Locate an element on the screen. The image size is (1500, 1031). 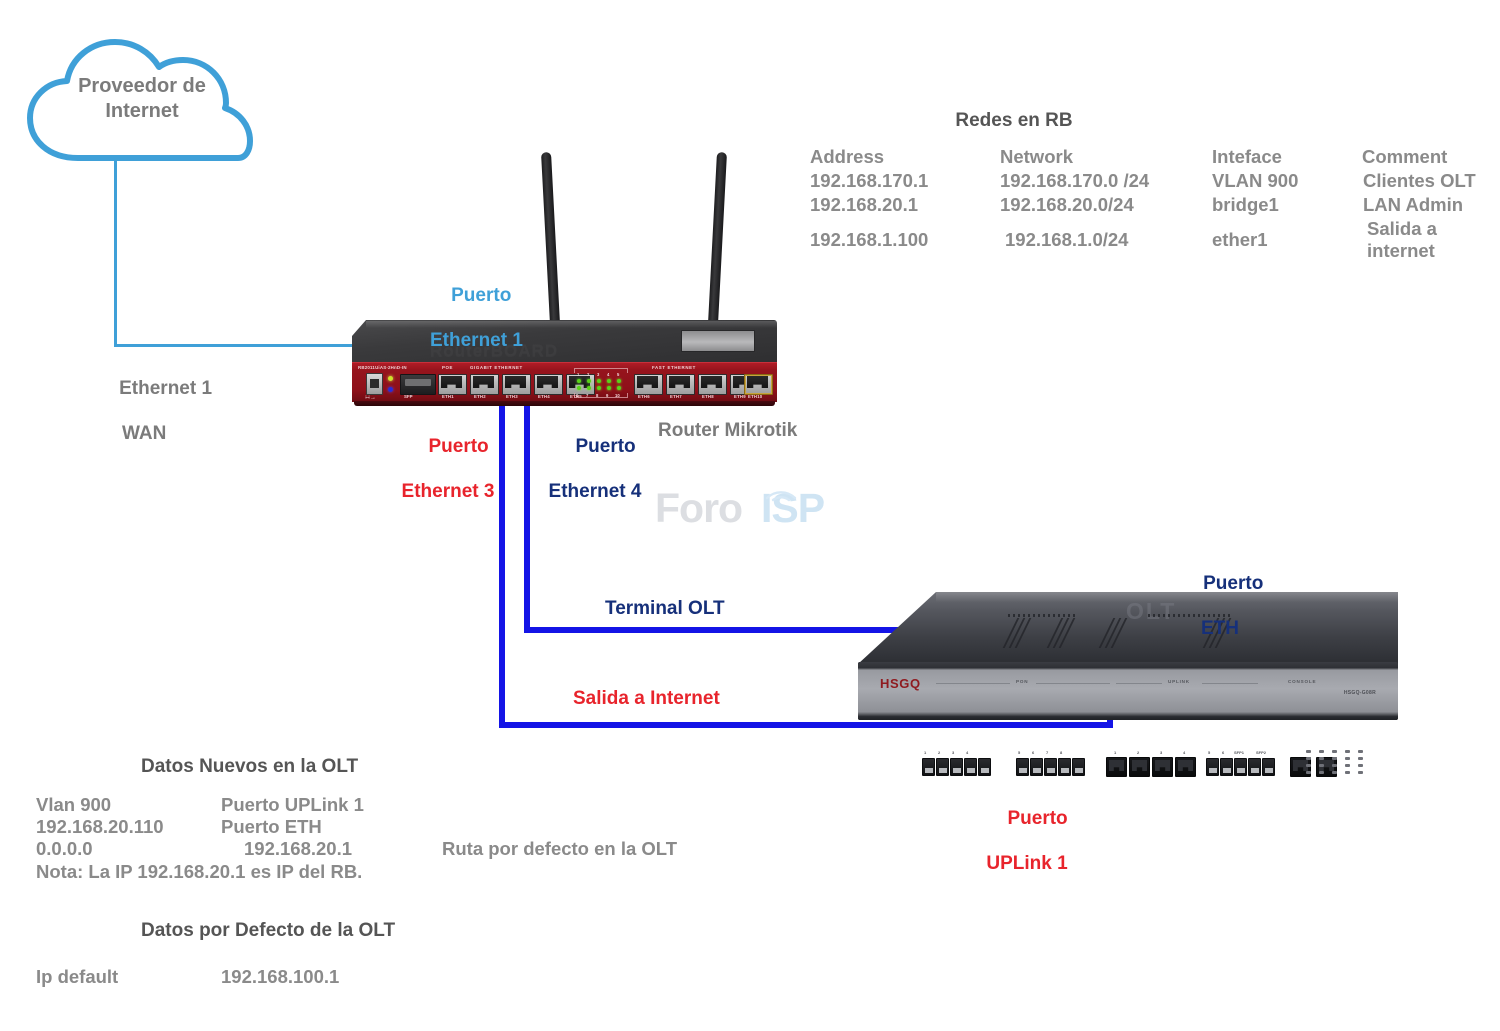
datos-nuevos-title: Datos Nuevos en la OLT is located at coordinates (250, 766).